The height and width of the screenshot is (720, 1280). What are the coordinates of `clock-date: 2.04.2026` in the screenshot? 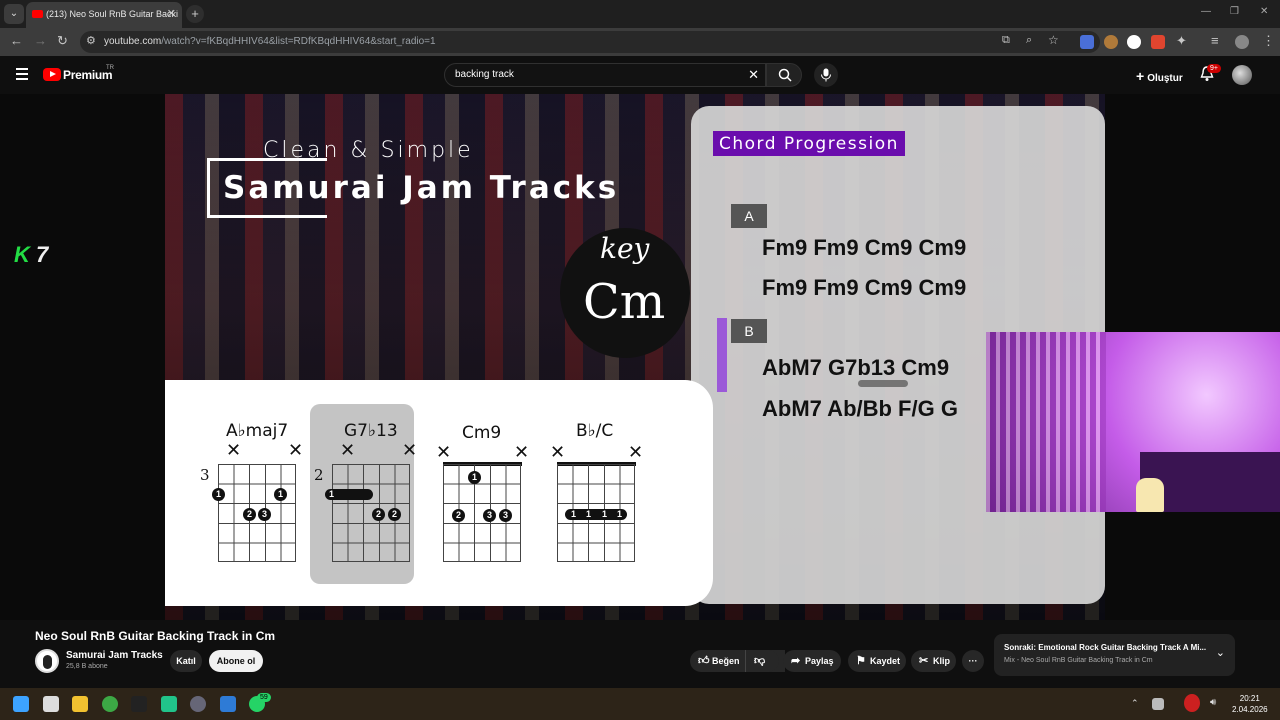 It's located at (1250, 709).